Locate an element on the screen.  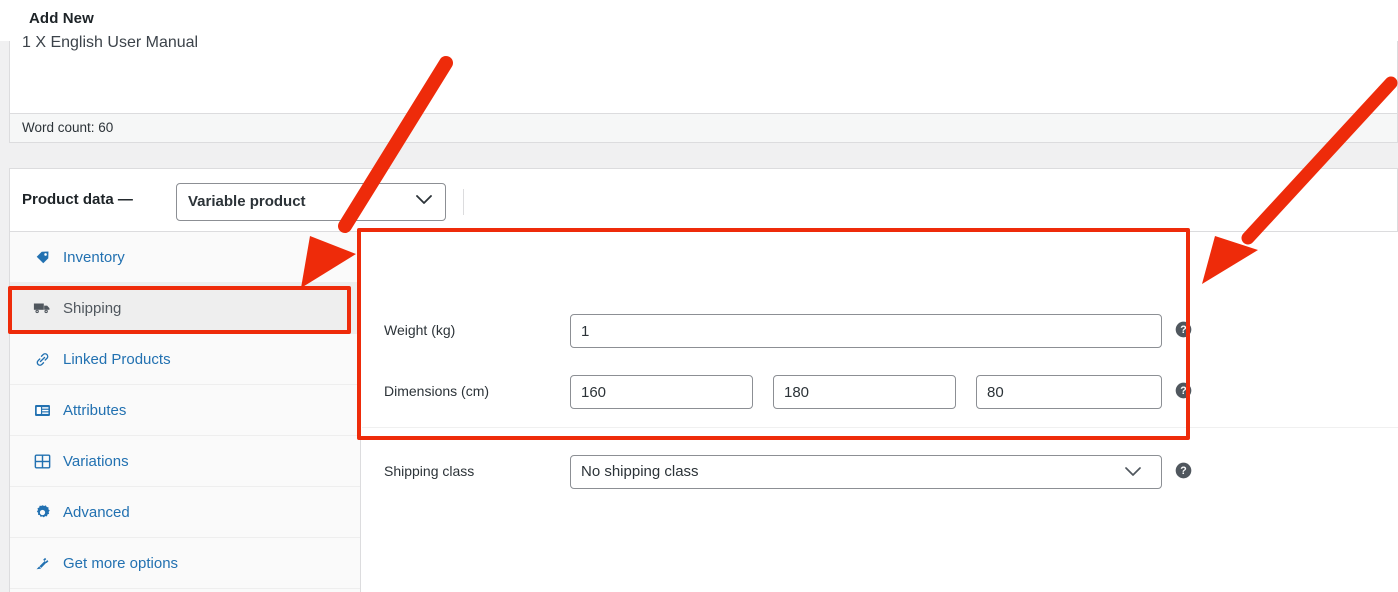
field-group-divider is located at coordinates (880, 427).